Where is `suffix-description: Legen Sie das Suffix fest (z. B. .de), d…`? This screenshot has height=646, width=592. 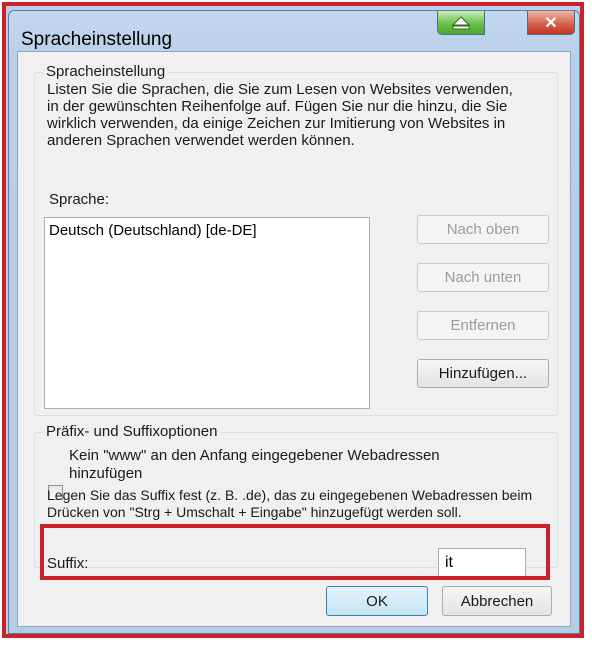 suffix-description: Legen Sie das Suffix fest (z. B. .de), d… is located at coordinates (290, 503).